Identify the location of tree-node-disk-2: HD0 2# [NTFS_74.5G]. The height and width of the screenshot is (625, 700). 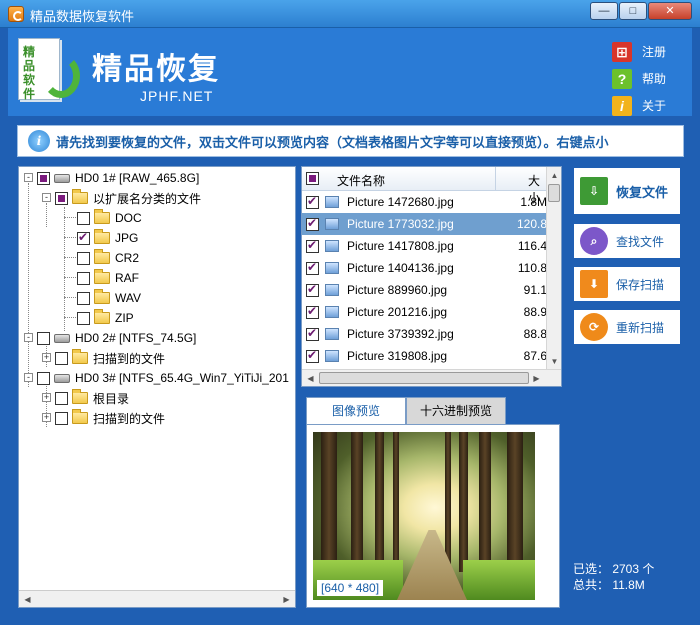
(116, 338).